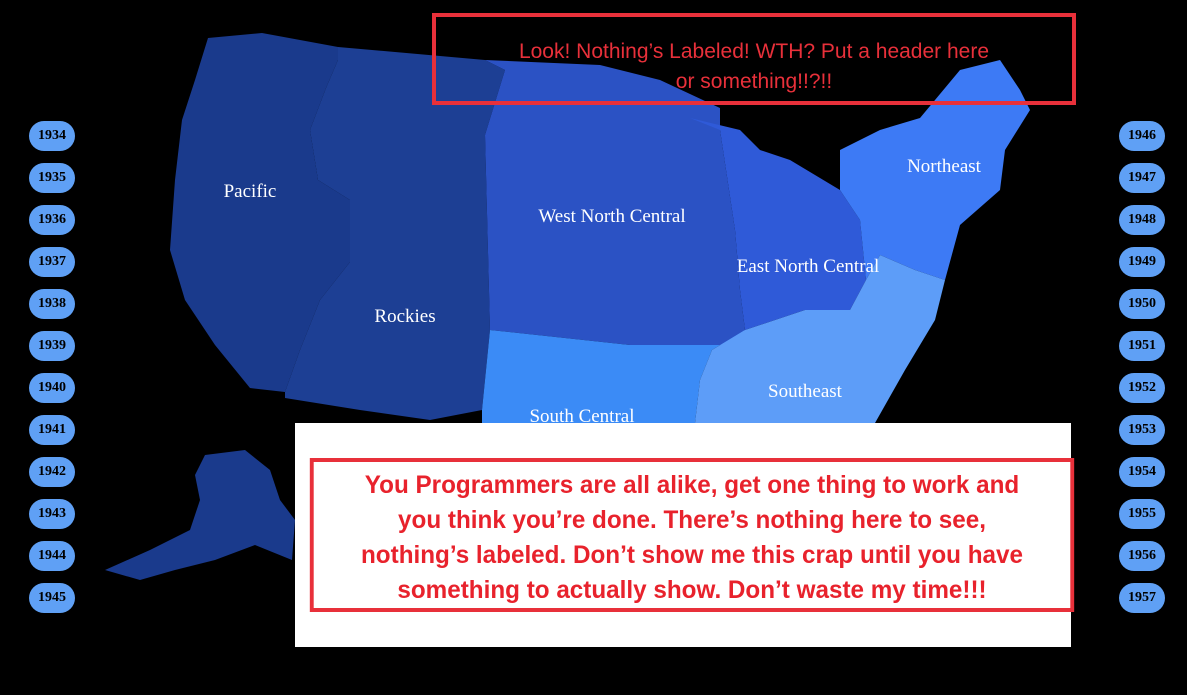 This screenshot has width=1187, height=695. Describe the element at coordinates (1142, 304) in the screenshot. I see `year-button-1950: 1950` at that location.